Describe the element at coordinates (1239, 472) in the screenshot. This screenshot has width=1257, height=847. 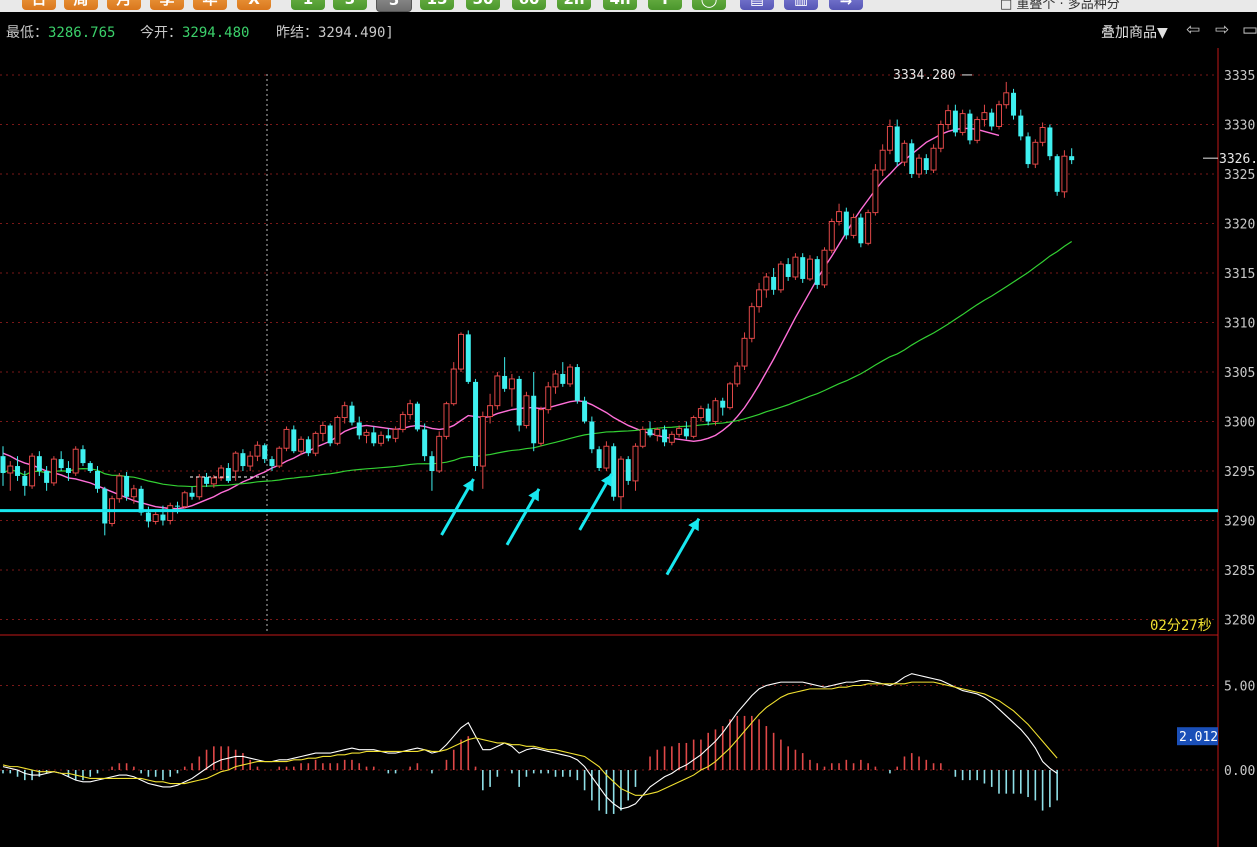
I see `y-tick-label: 3295` at that location.